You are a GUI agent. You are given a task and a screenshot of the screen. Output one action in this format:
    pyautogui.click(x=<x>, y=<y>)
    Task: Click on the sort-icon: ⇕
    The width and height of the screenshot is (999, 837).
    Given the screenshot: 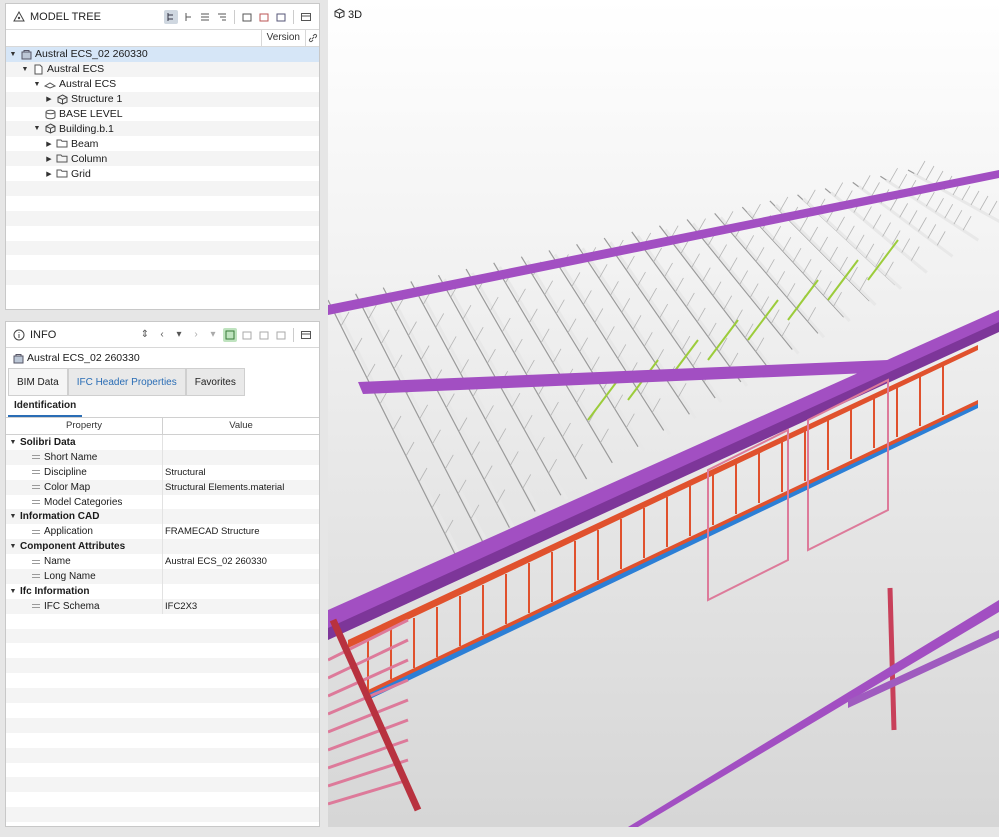 What is the action you would take?
    pyautogui.click(x=145, y=335)
    